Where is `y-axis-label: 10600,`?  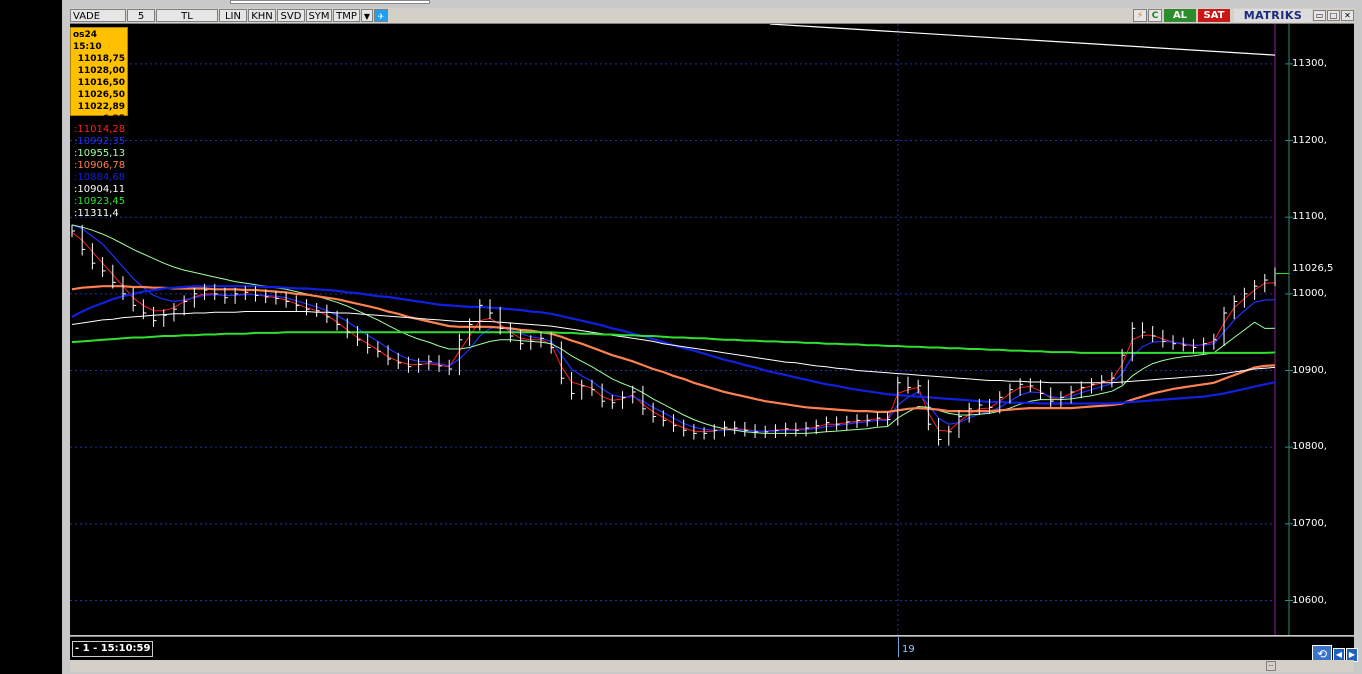
y-axis-label: 10600, is located at coordinates (1309, 600).